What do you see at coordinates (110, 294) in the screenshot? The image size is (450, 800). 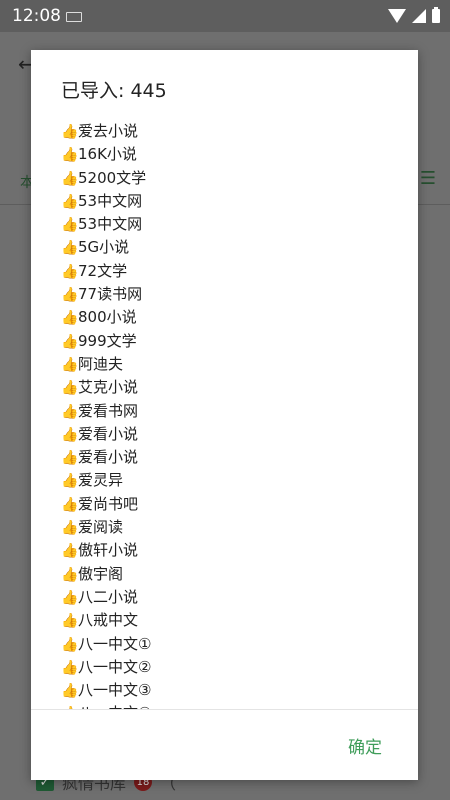 I see `list-item-label: 77读书网` at bounding box center [110, 294].